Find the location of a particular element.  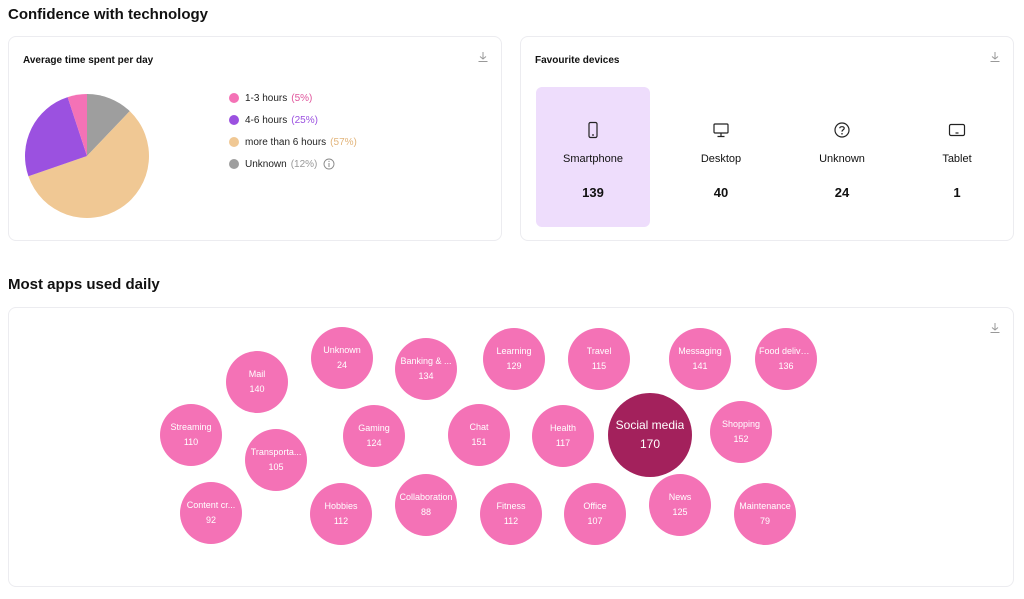

app-bubble-label: Social media is located at coordinates (650, 425).